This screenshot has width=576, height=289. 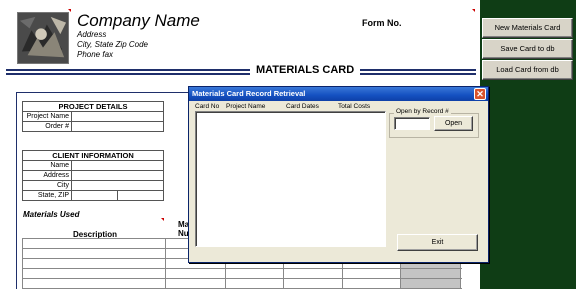 I want to click on client-zip-field, so click(x=140, y=195).